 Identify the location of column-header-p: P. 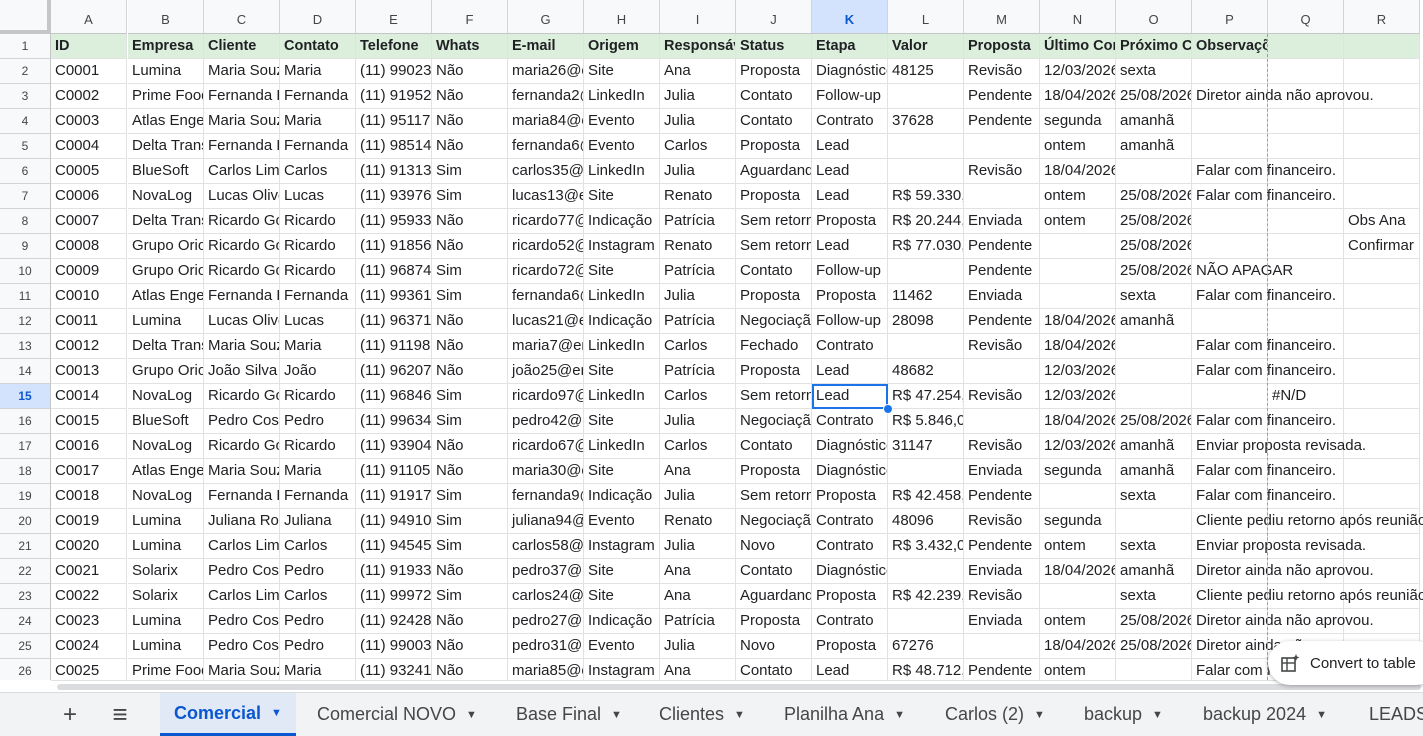
(1230, 17).